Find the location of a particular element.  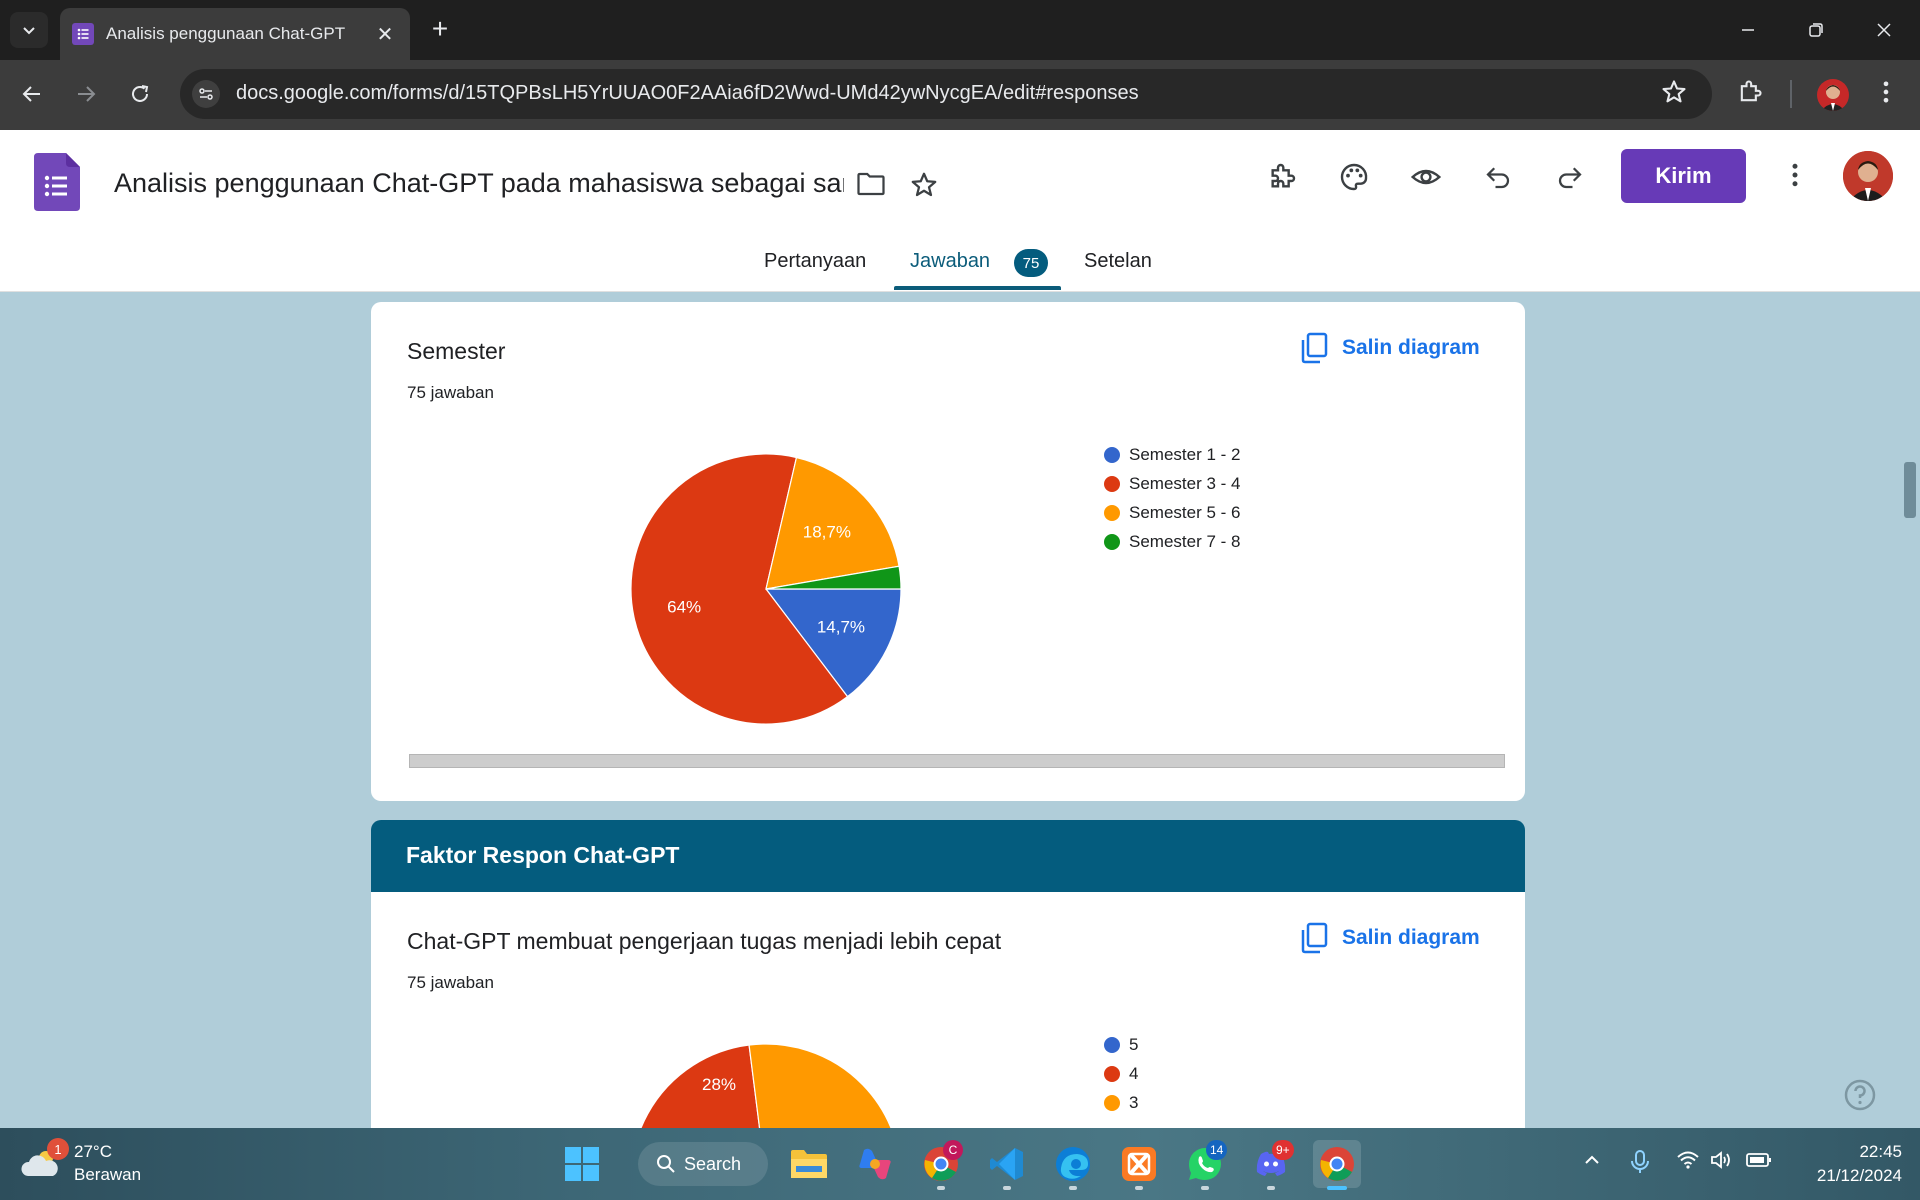

question-title: Semester is located at coordinates (456, 351).